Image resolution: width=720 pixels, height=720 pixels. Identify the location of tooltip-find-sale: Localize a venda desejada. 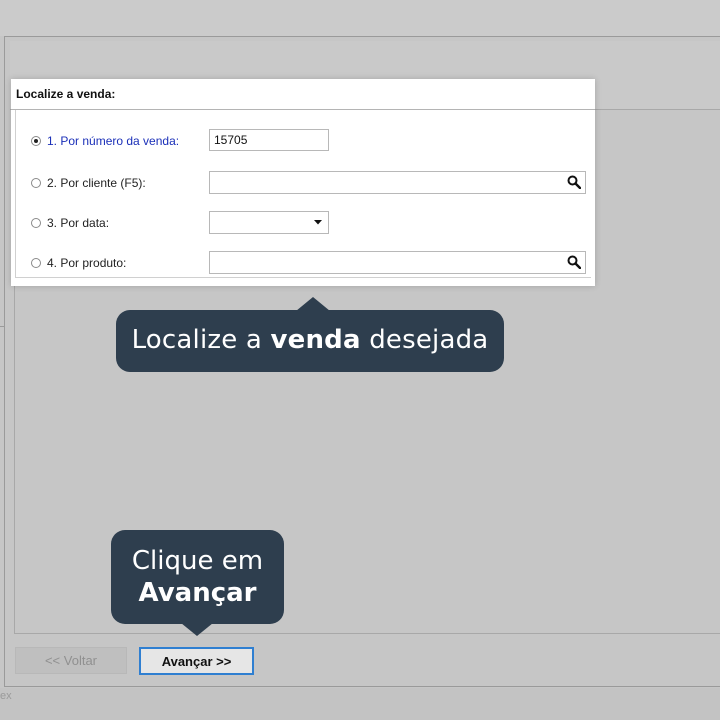
(310, 334).